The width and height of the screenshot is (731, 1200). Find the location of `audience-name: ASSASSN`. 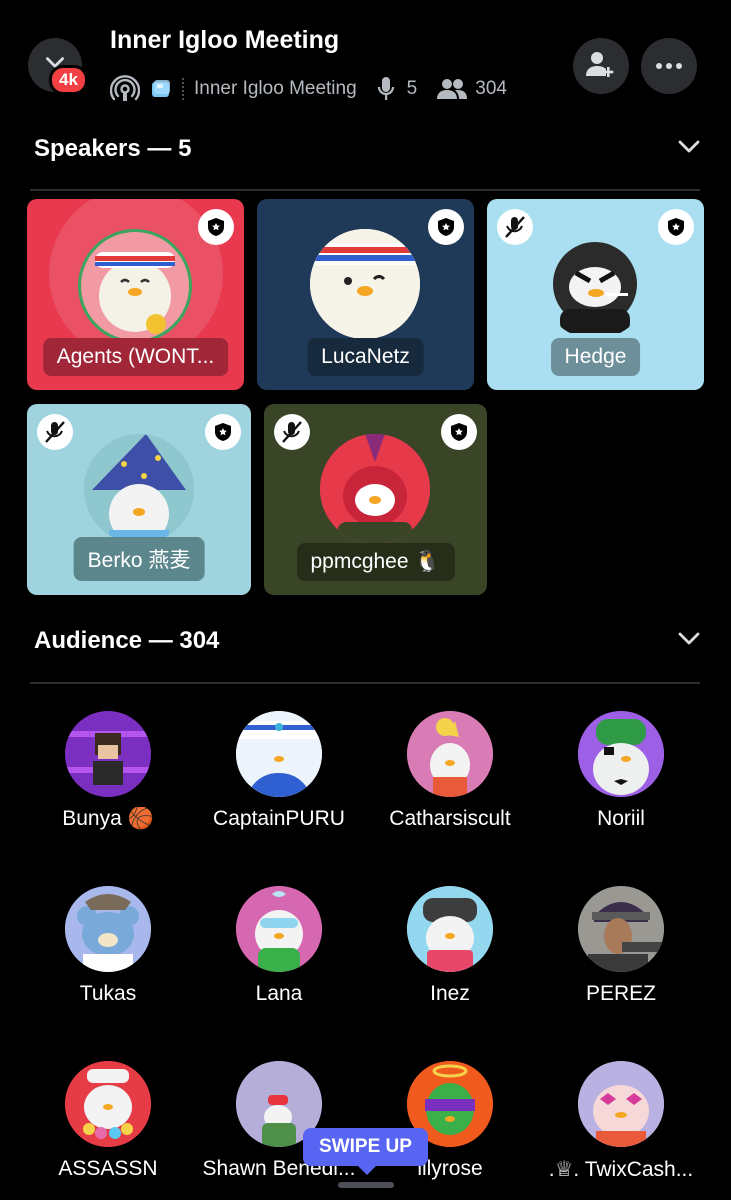

audience-name: ASSASSN is located at coordinates (108, 1168).